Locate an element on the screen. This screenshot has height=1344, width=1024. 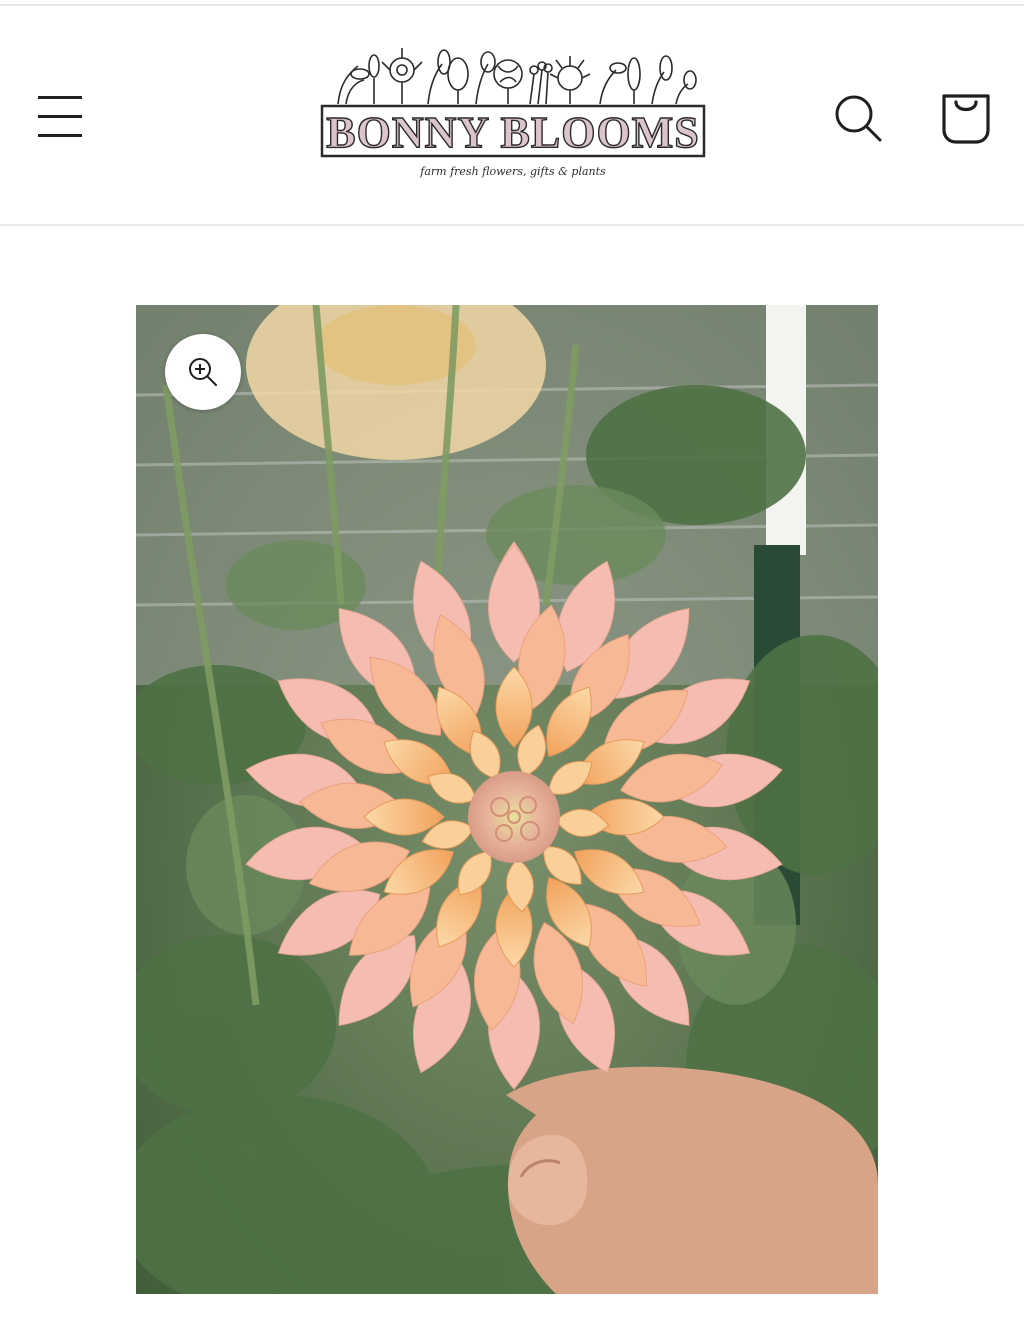
search-icon is located at coordinates (858, 118).